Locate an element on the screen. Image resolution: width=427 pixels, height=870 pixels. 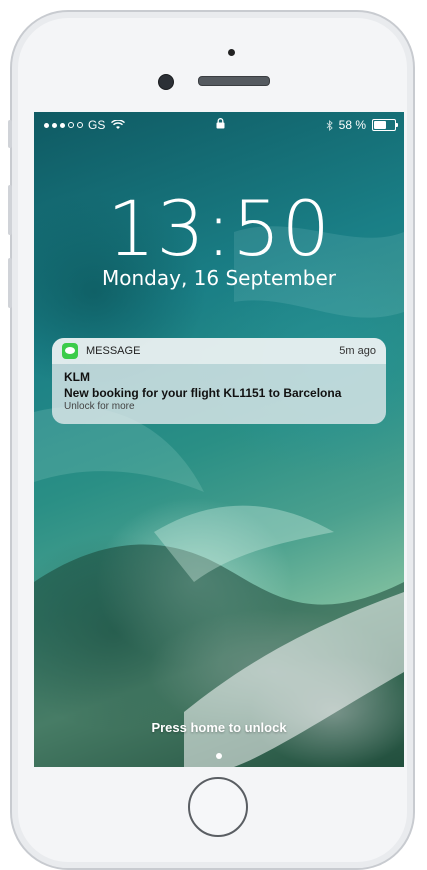
status-bar: GS 58 % is located at coordinates (219, 125).